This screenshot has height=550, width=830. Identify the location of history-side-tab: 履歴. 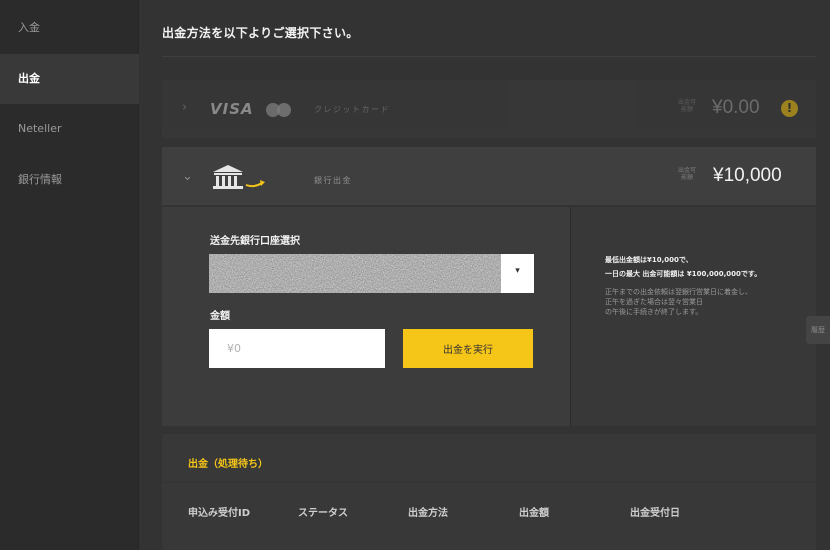
(818, 330).